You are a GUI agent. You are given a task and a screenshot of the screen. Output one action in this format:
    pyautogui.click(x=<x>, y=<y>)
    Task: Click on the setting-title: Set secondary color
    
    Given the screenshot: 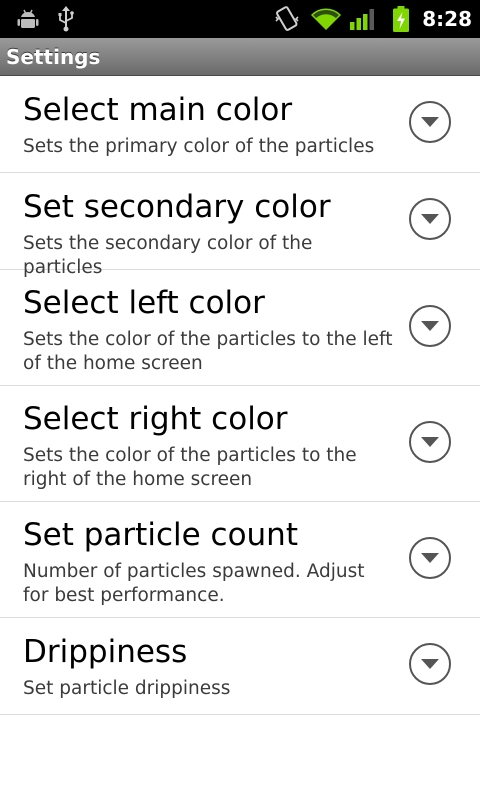 What is the action you would take?
    pyautogui.click(x=177, y=207)
    